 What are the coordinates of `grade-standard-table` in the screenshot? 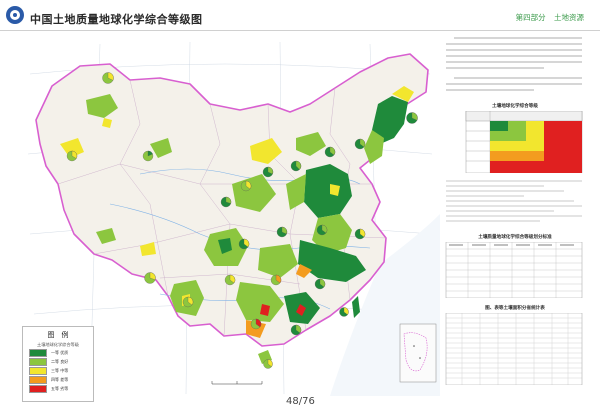 It's located at (514, 270).